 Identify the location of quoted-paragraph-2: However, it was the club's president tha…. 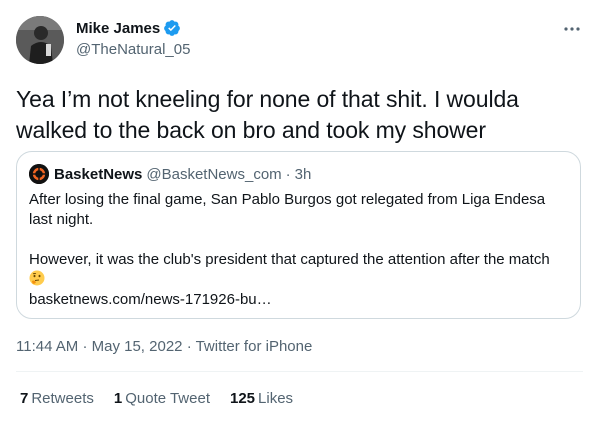
(289, 259).